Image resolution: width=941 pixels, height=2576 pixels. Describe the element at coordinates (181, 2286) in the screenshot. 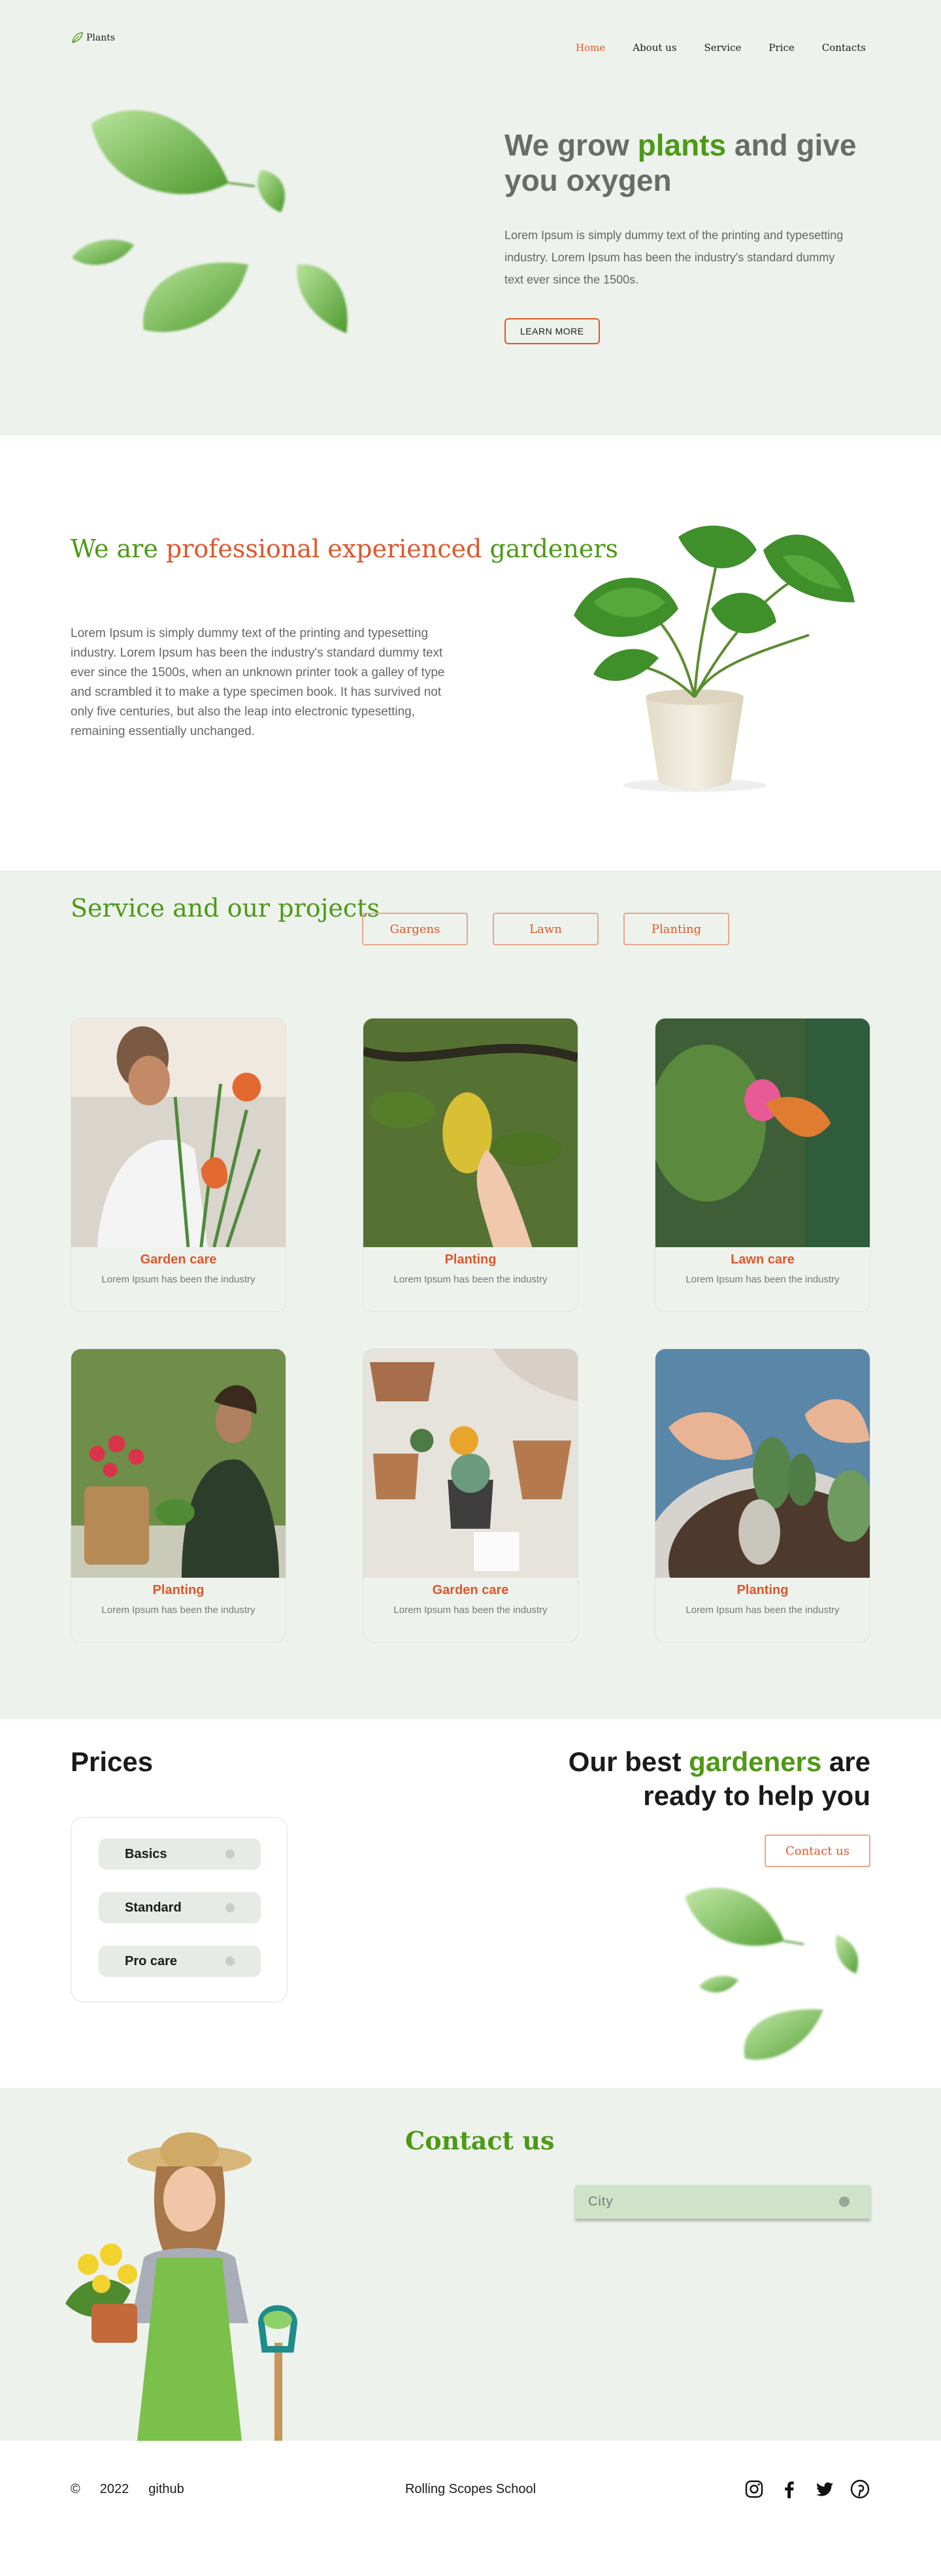

I see `gardener-woman-image` at that location.